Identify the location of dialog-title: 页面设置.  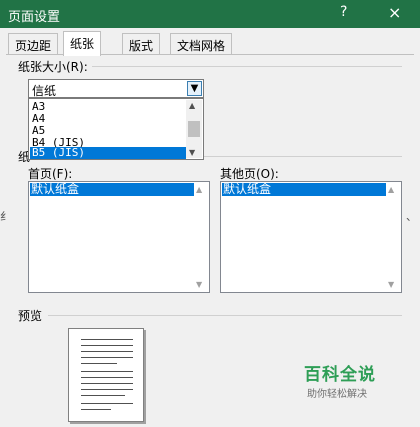
(34, 17).